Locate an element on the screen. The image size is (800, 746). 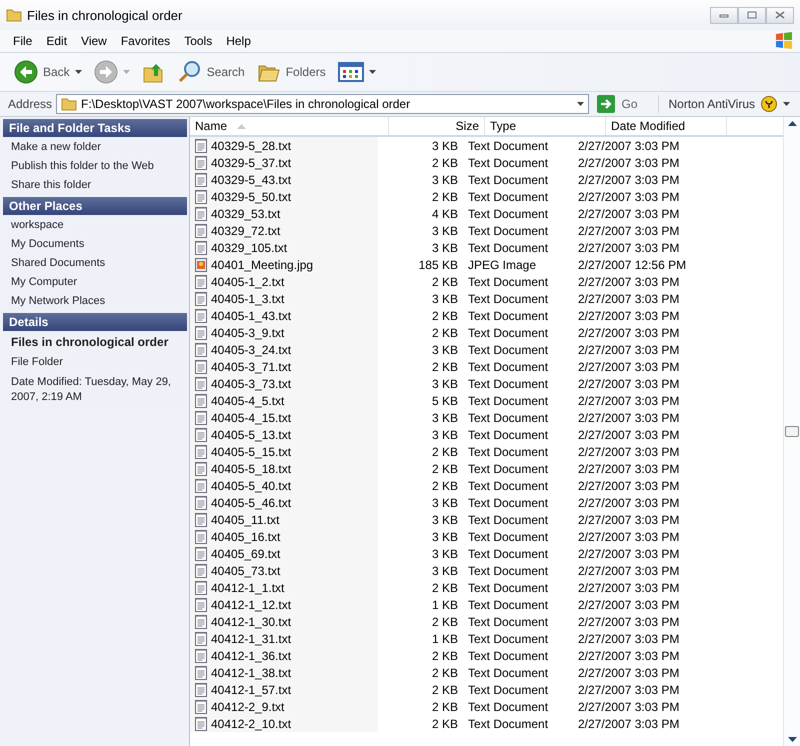
file-name: 40329-5_43.txt is located at coordinates (284, 179).